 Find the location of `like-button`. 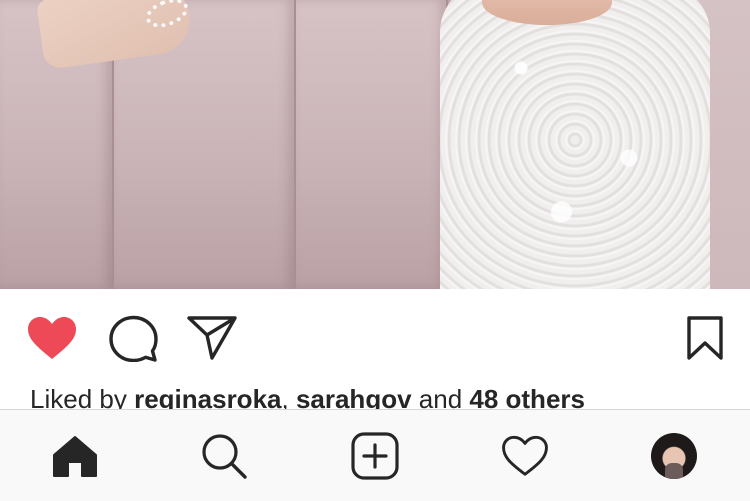

like-button is located at coordinates (52, 338).